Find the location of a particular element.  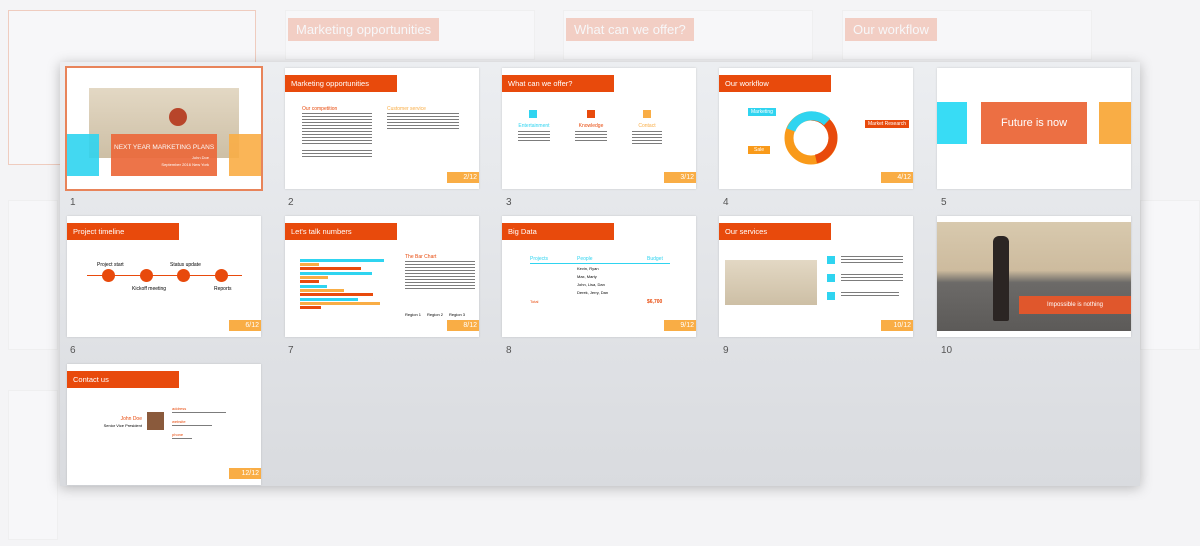

legend-item: Region 3 is located at coordinates (457, 314).